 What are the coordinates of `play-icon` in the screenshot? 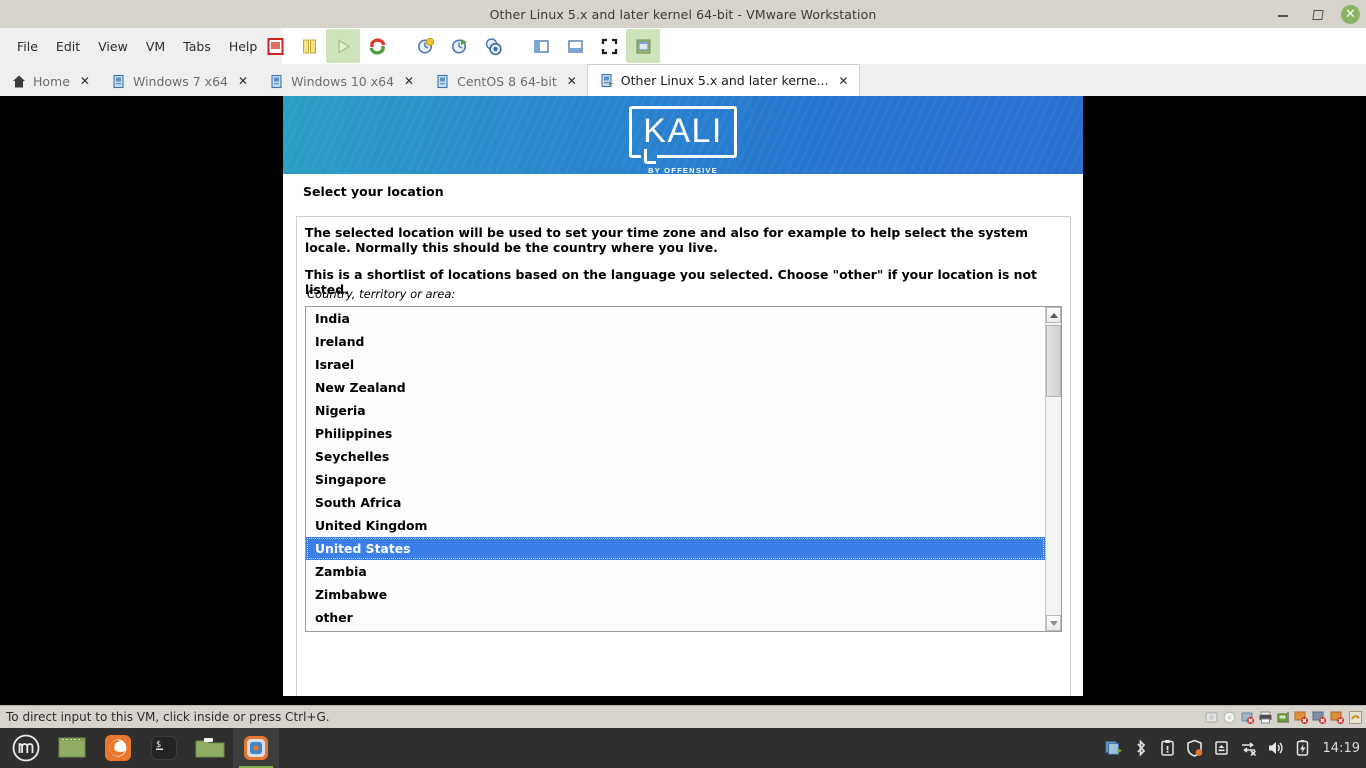 It's located at (343, 46).